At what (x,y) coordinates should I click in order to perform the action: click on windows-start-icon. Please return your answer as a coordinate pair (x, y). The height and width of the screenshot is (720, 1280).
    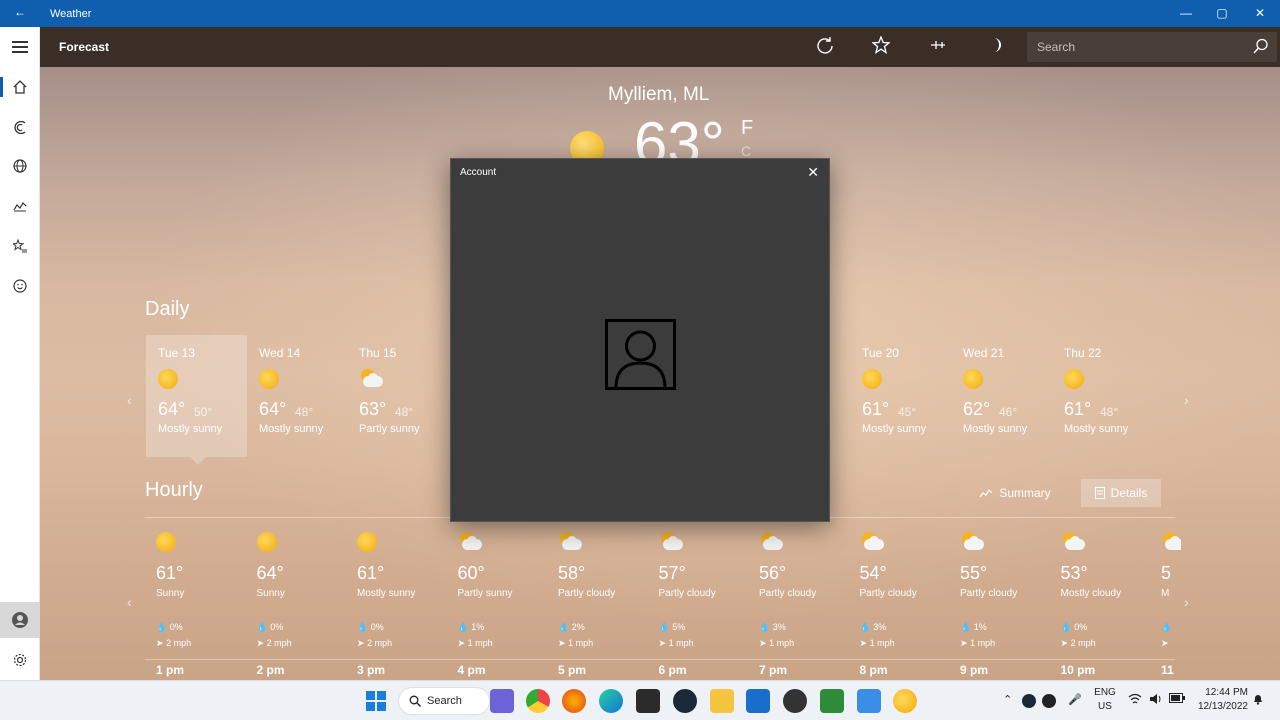
    Looking at the image, I should click on (376, 701).